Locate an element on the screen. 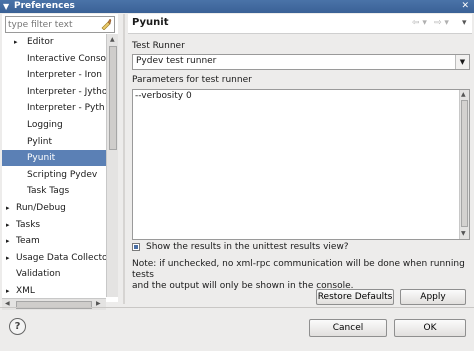 This screenshot has width=474, height=351. tree-item: Logging is located at coordinates (54, 125).